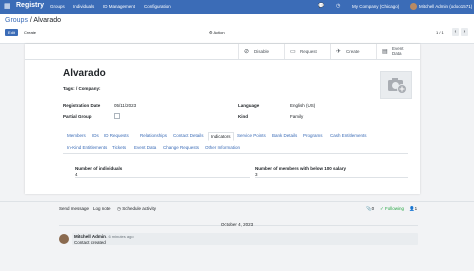 This screenshot has width=474, height=271. Describe the element at coordinates (413, 6) in the screenshot. I see `user-avatar` at that location.